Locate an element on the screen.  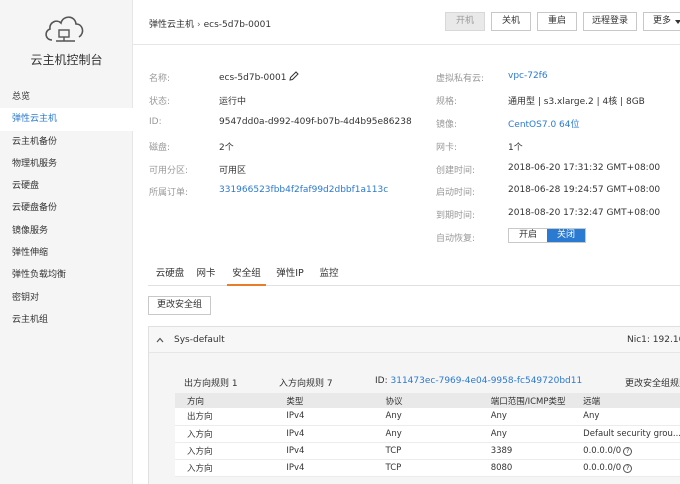
cell-port: 8080 is located at coordinates (525, 468).